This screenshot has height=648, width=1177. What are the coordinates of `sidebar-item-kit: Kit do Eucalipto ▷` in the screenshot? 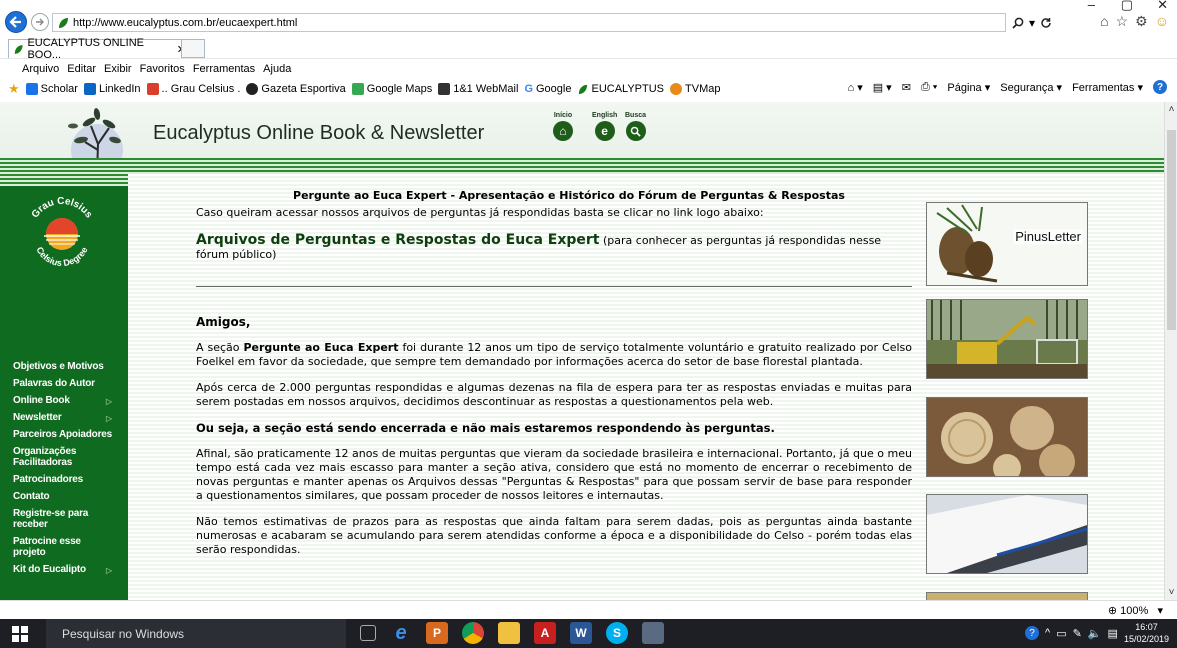 It's located at (64, 569).